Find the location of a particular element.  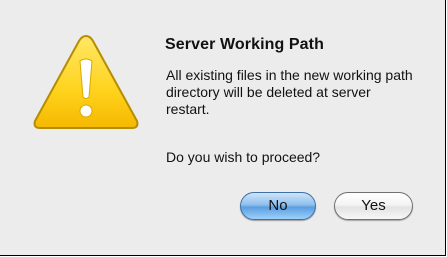

dialog-title: Server Working Path is located at coordinates (244, 44).